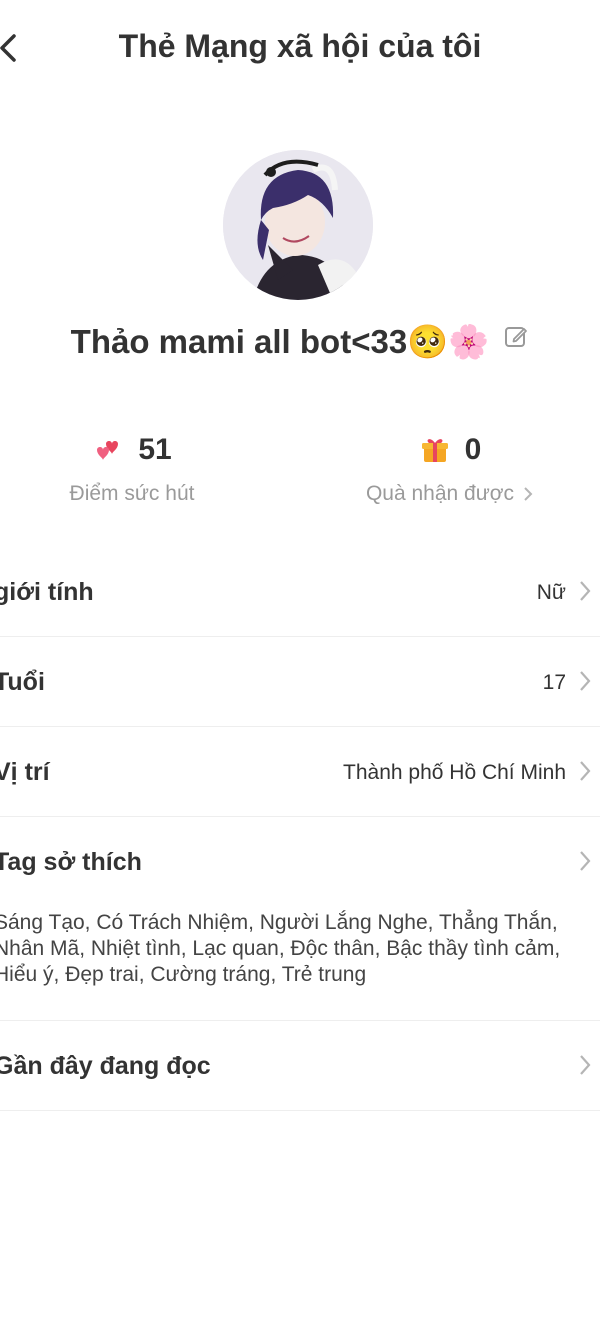  What do you see at coordinates (300, 682) in the screenshot?
I see `age-row: Tuổi 17` at bounding box center [300, 682].